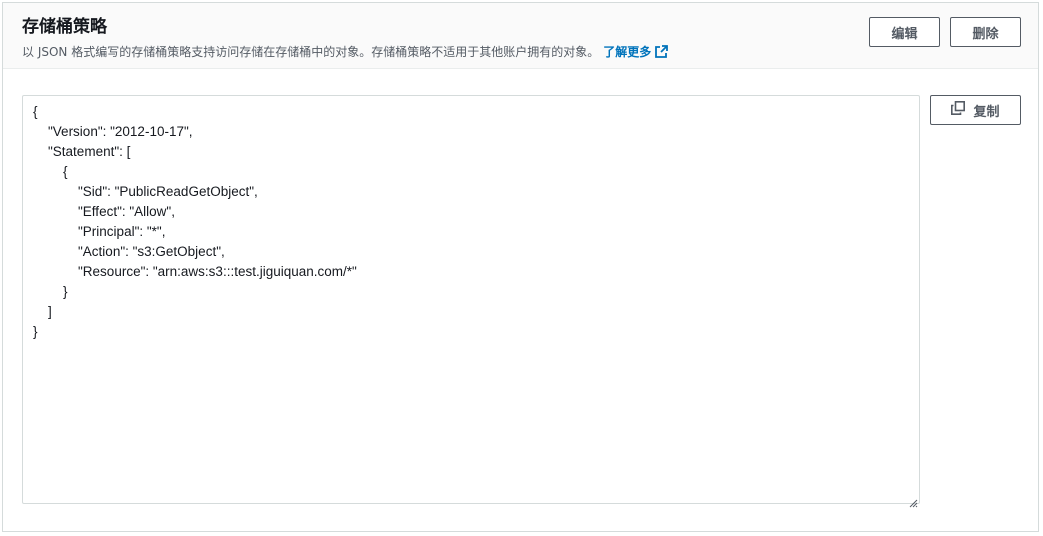  I want to click on copy-label: 复制, so click(986, 112).